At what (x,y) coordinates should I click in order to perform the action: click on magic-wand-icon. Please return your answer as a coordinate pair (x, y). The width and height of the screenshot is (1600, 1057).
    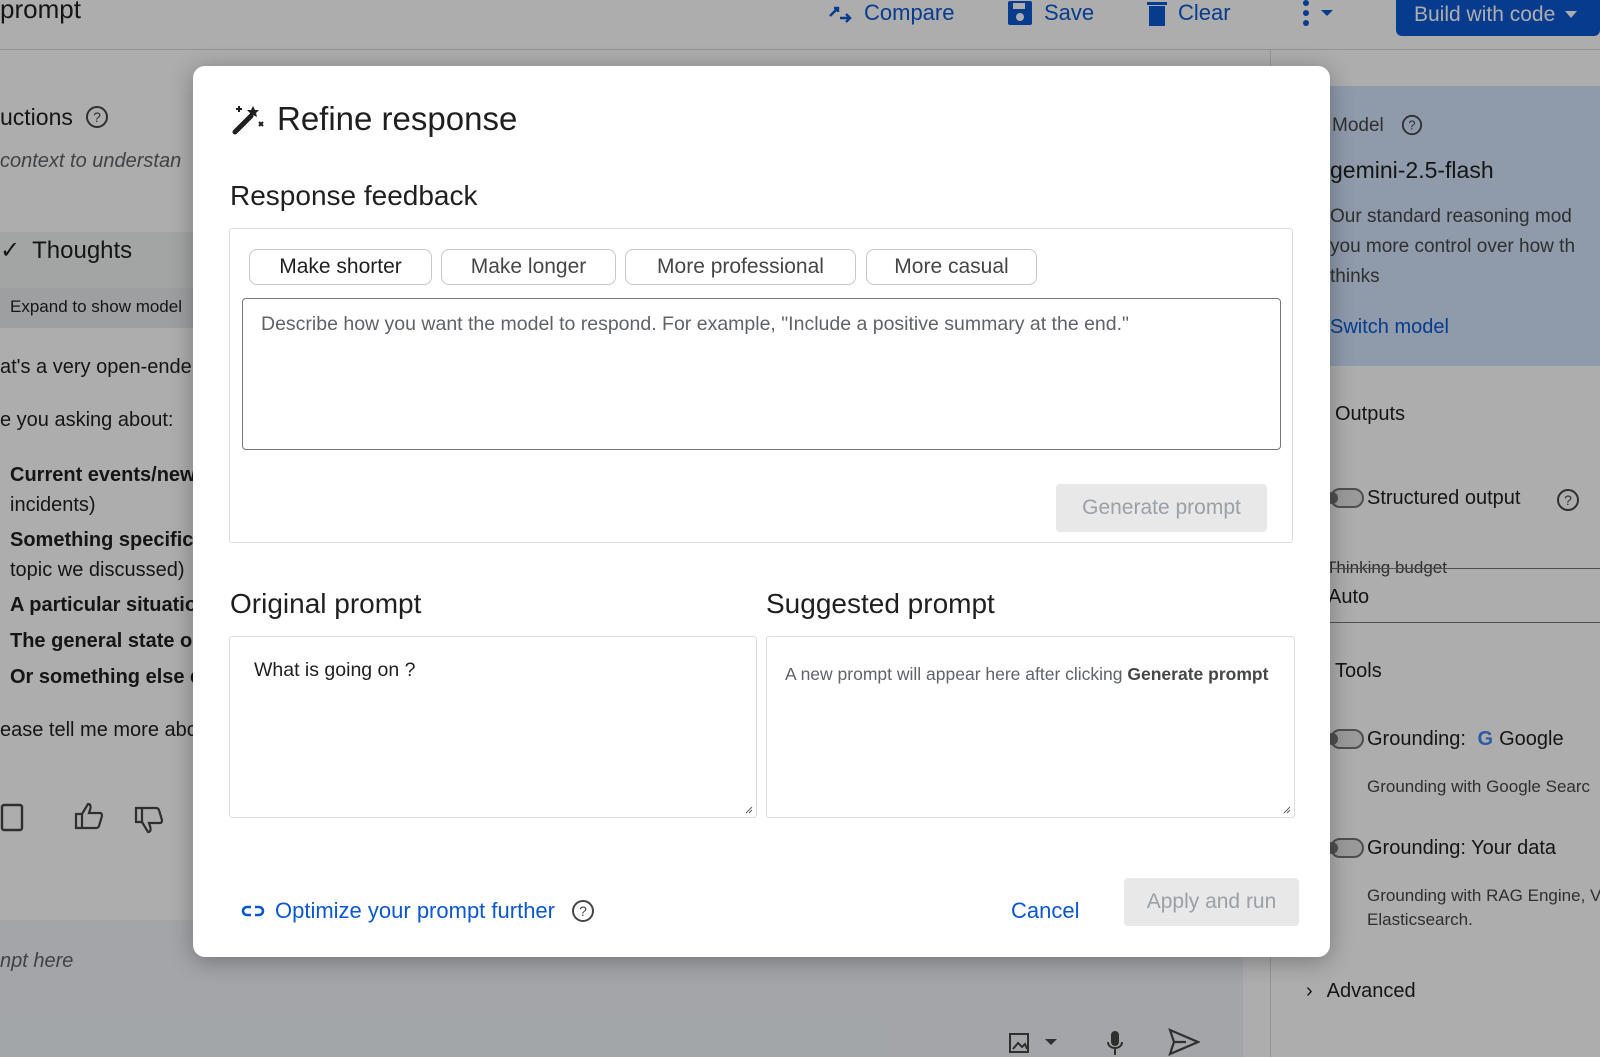
    Looking at the image, I should click on (248, 120).